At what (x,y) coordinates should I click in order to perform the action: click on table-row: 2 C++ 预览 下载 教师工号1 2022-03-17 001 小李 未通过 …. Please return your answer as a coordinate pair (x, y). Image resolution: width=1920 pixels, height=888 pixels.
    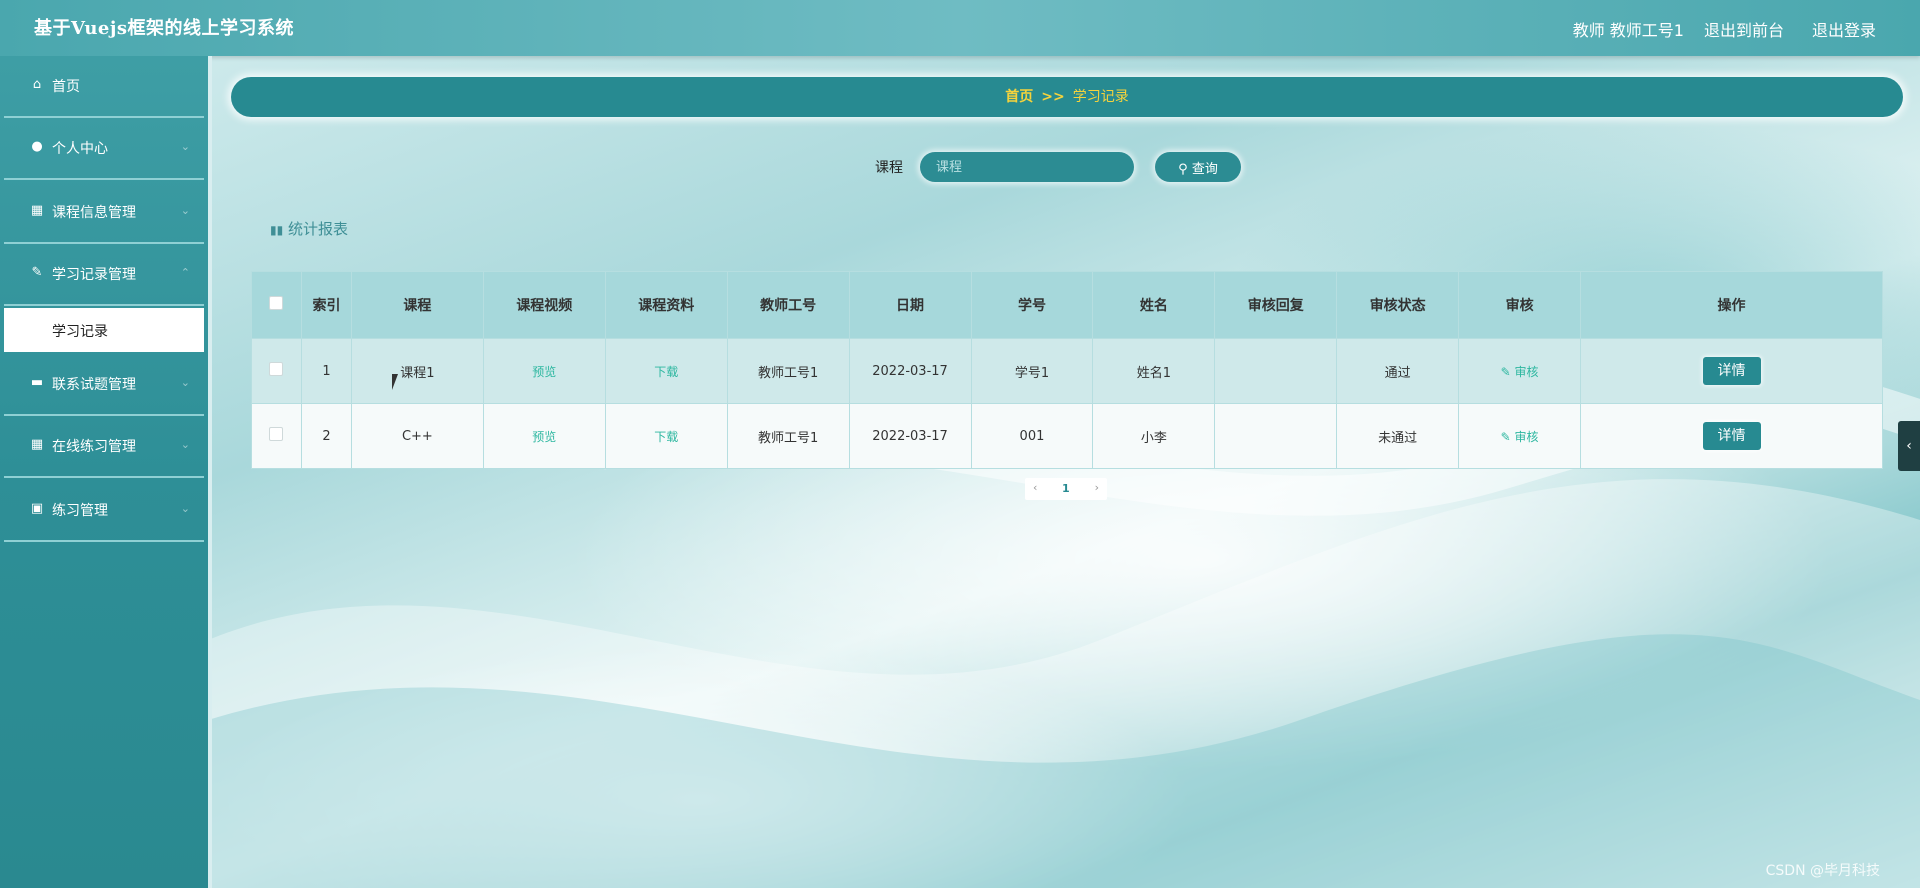
    Looking at the image, I should click on (1067, 436).